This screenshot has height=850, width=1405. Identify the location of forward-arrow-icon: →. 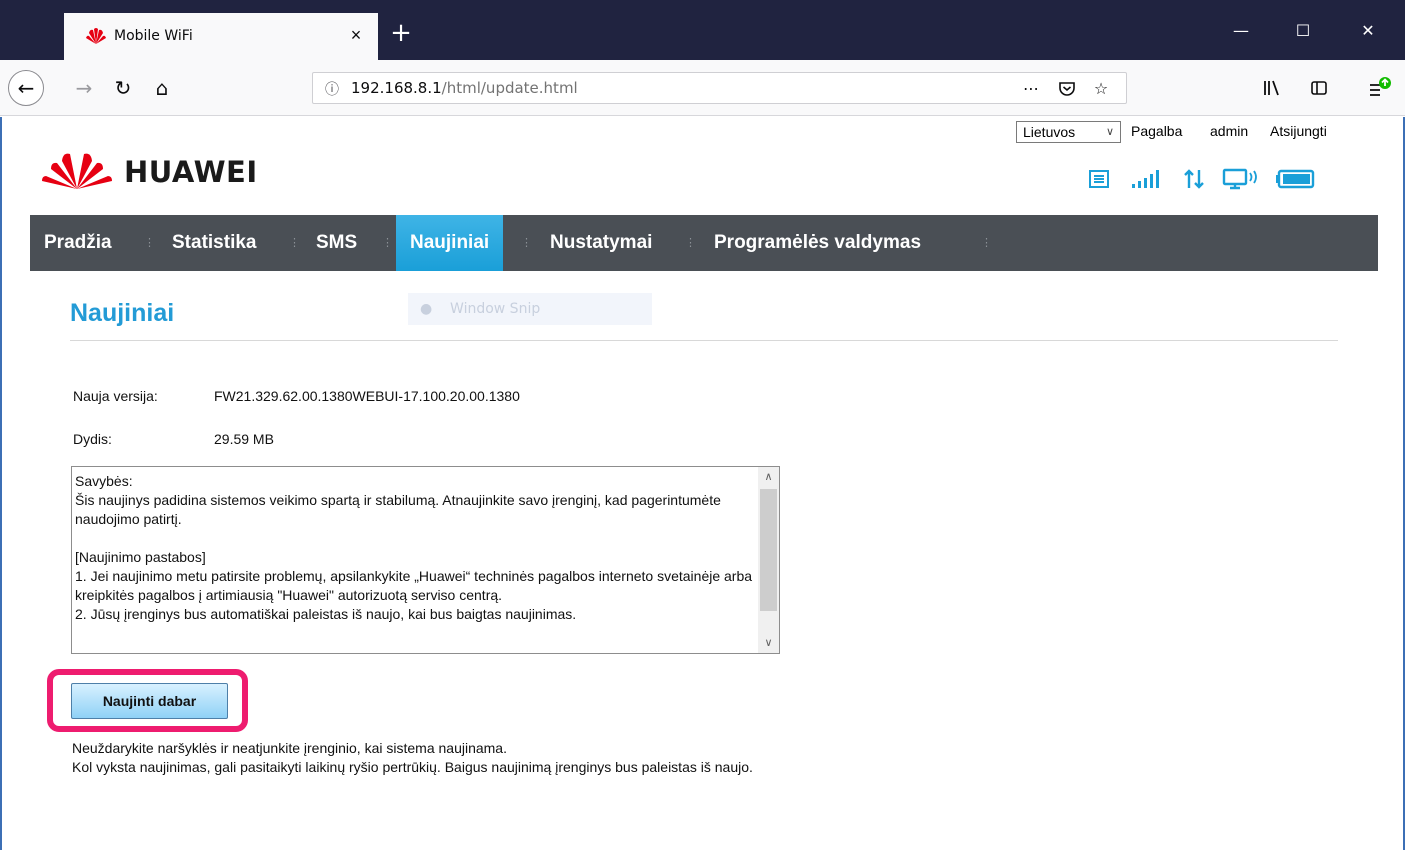
(84, 88).